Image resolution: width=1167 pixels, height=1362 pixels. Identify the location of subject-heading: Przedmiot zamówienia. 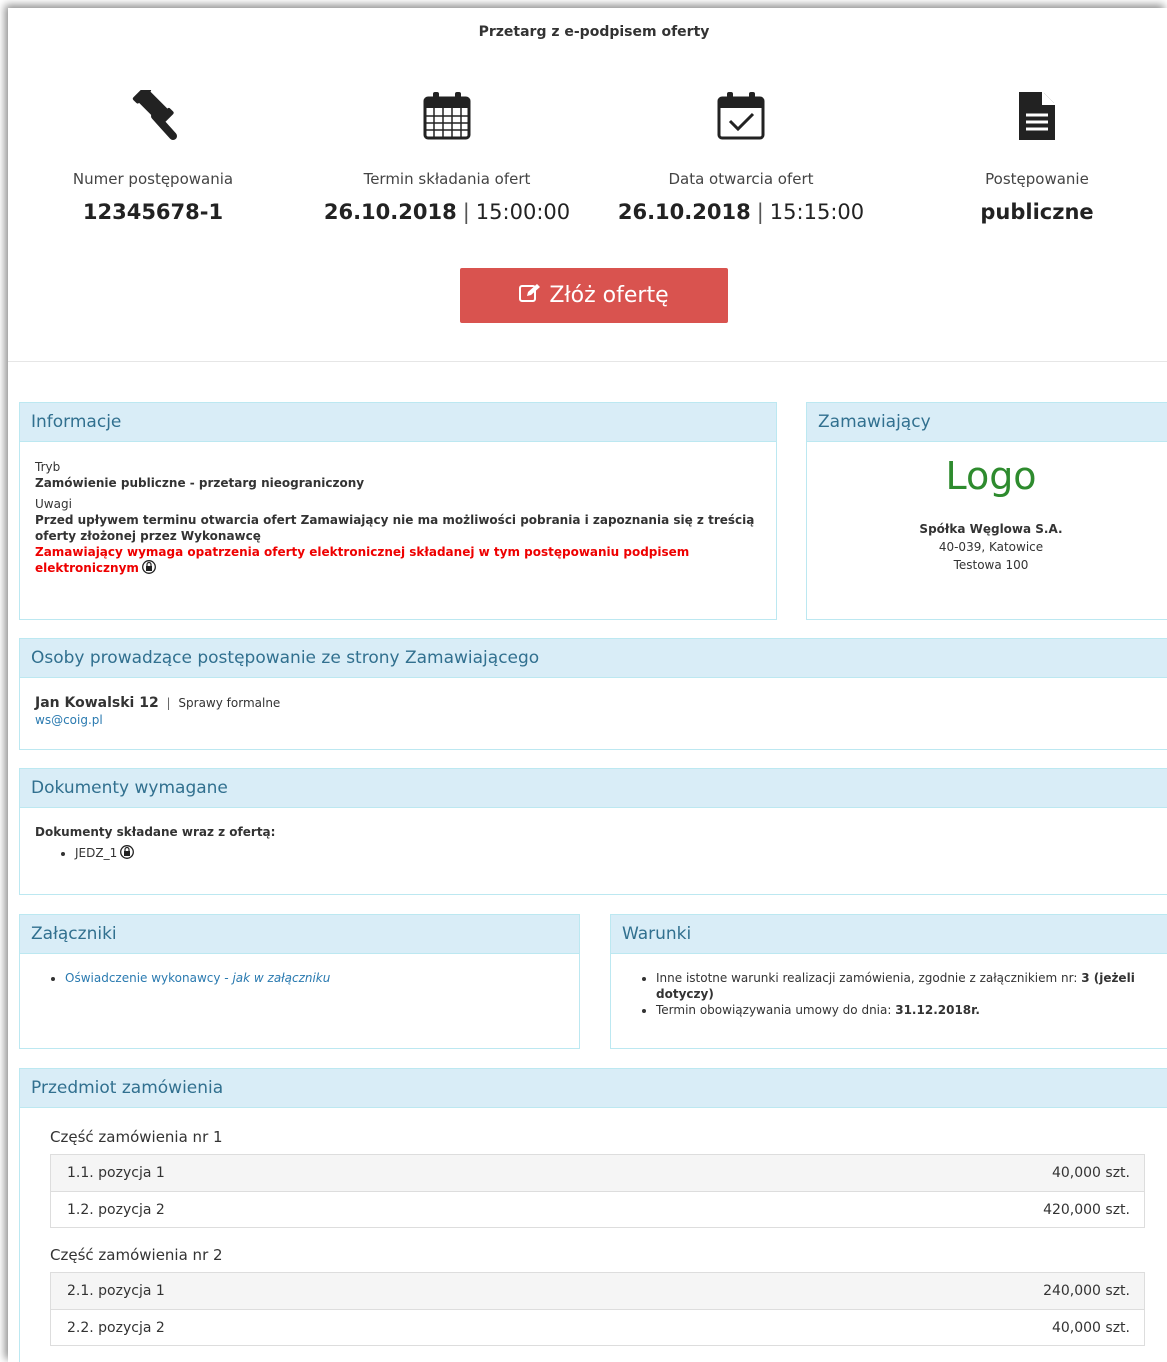
(593, 1088).